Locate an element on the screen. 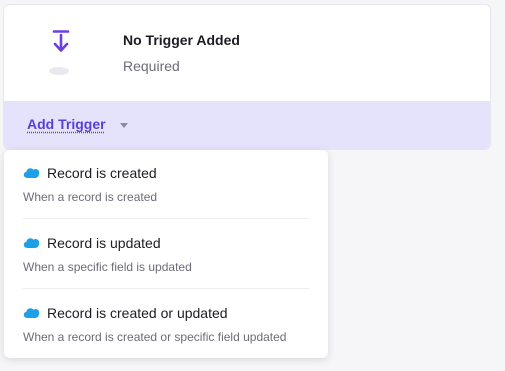 This screenshot has height=371, width=505. menu-item-description: When a record is created is located at coordinates (90, 197).